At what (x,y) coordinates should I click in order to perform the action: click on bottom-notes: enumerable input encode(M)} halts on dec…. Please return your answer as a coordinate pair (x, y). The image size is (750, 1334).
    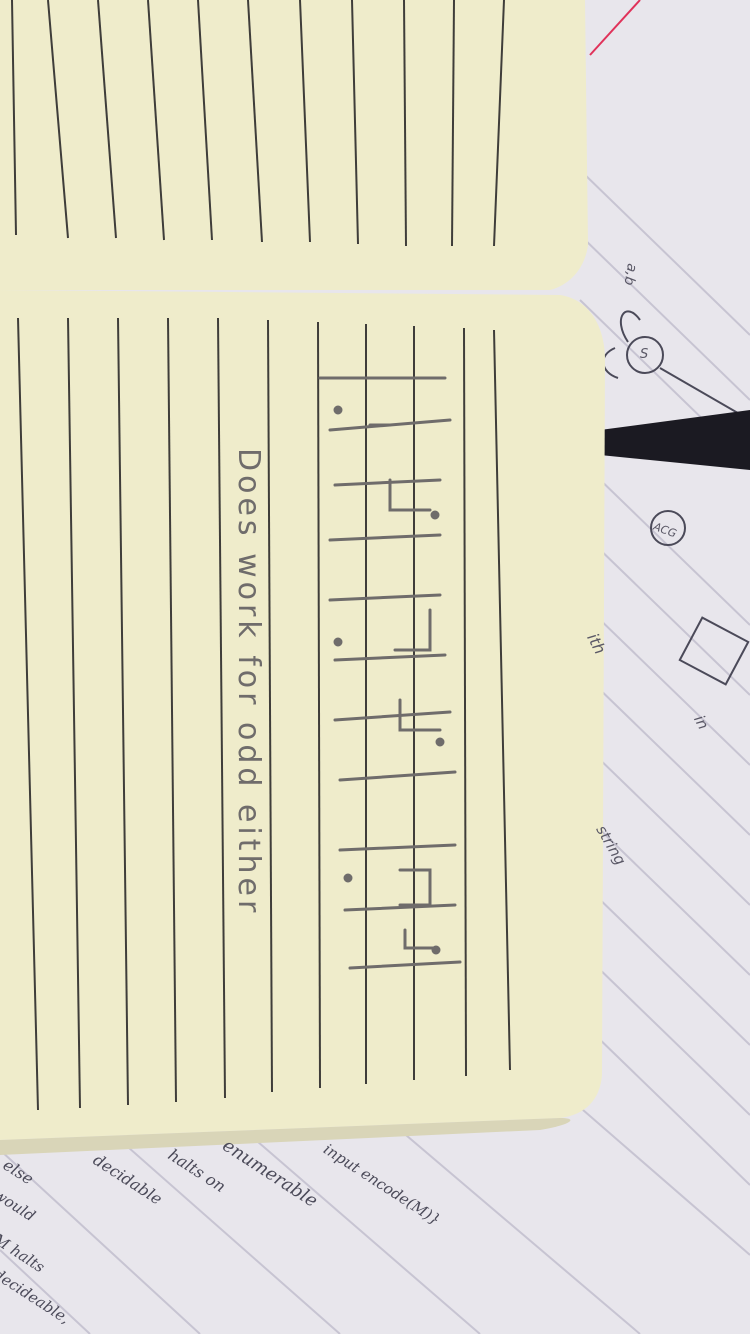
    Looking at the image, I should click on (375, 1234).